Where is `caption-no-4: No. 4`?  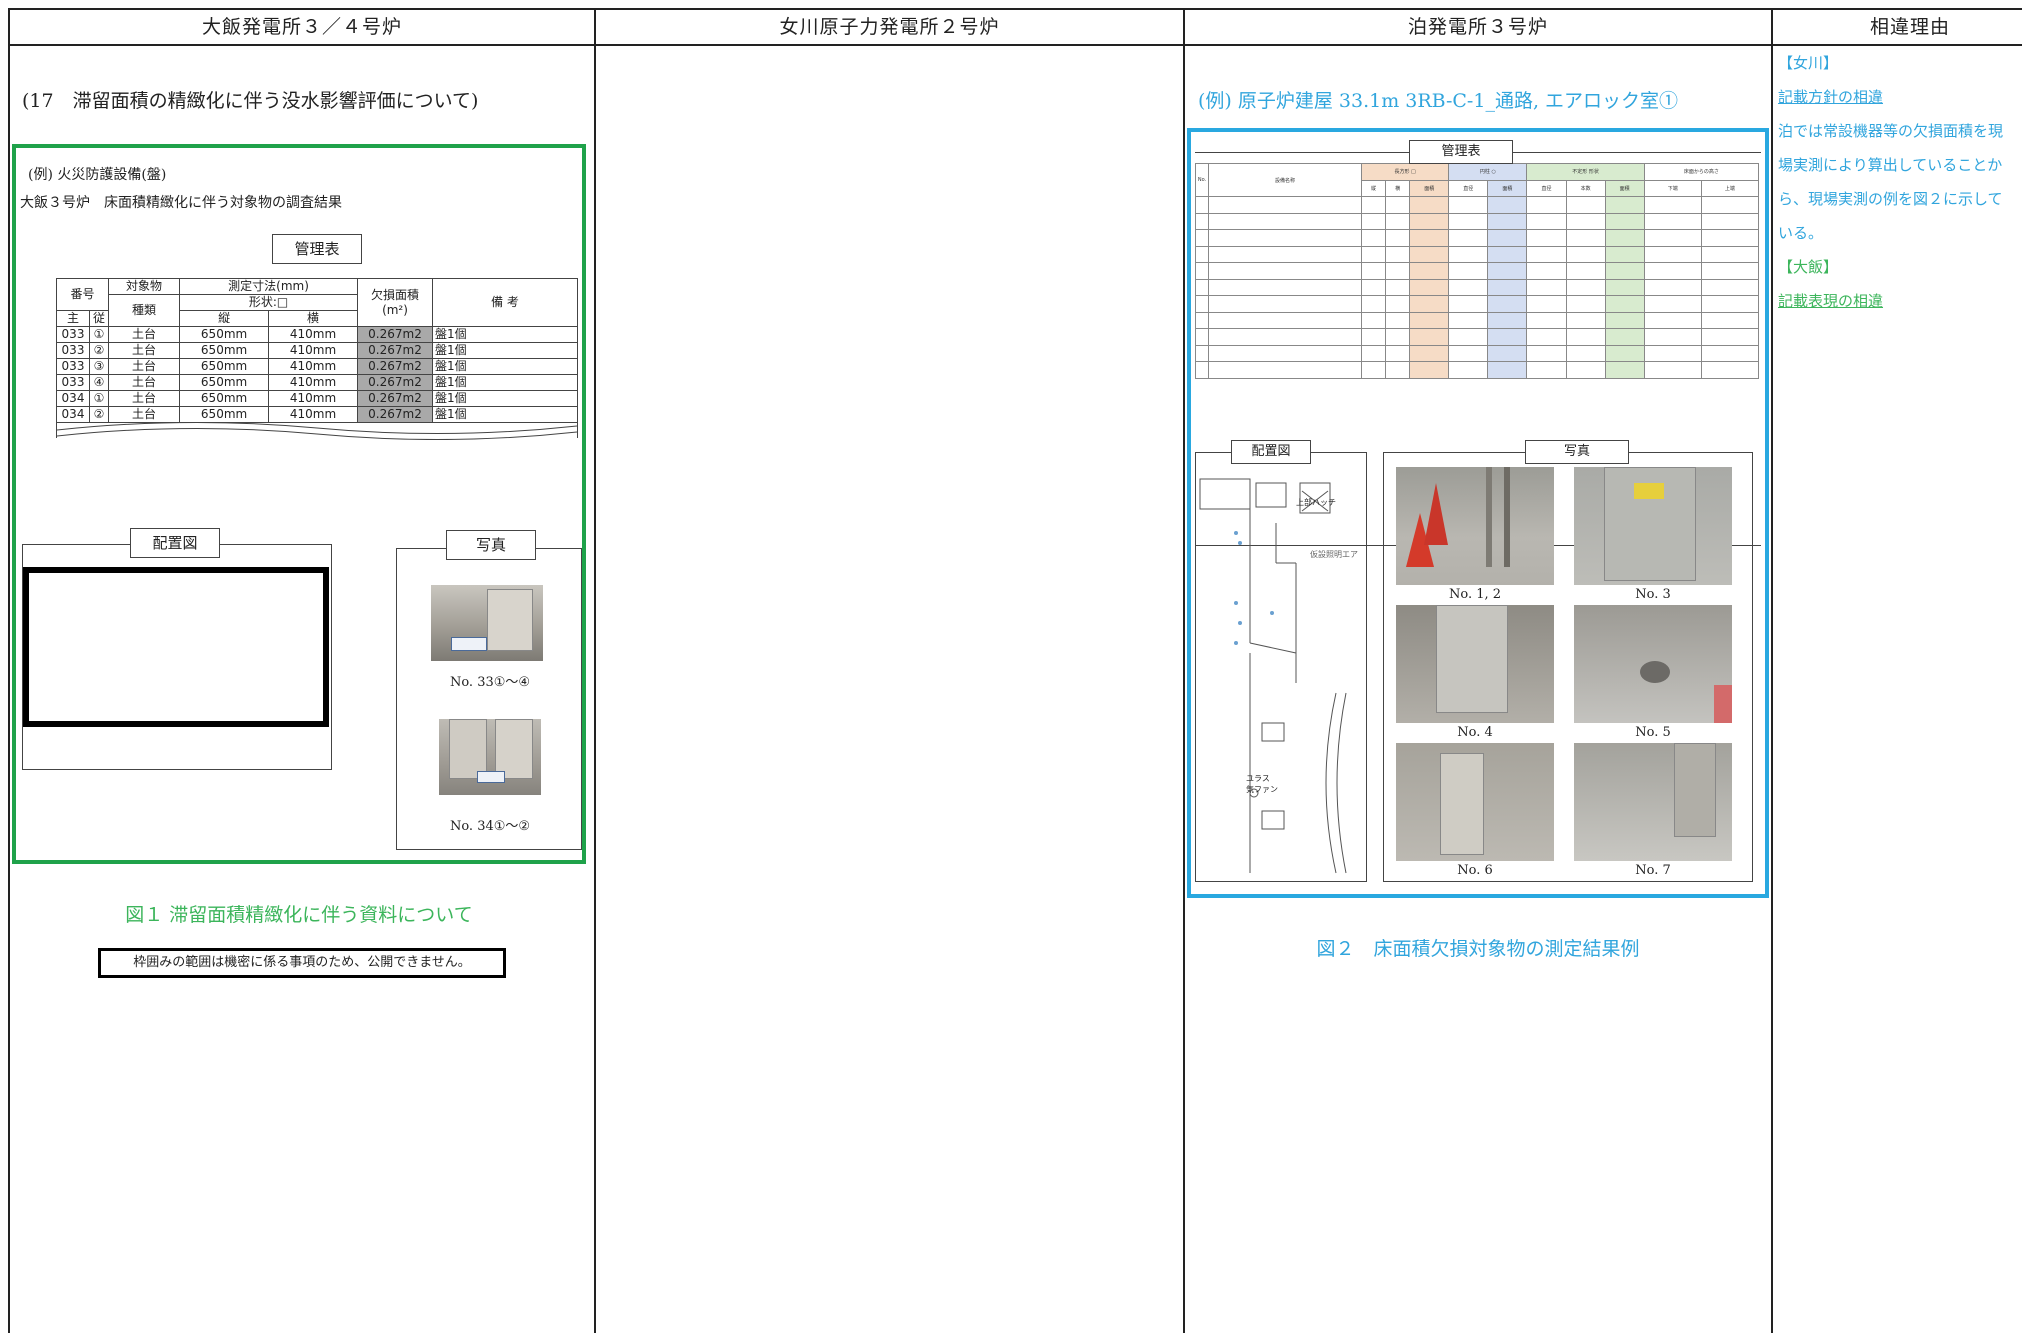 caption-no-4: No. 4 is located at coordinates (1475, 732).